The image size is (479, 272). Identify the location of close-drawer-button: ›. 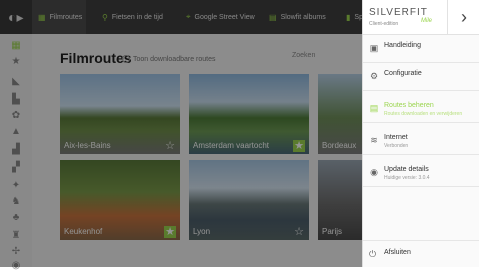
(463, 17).